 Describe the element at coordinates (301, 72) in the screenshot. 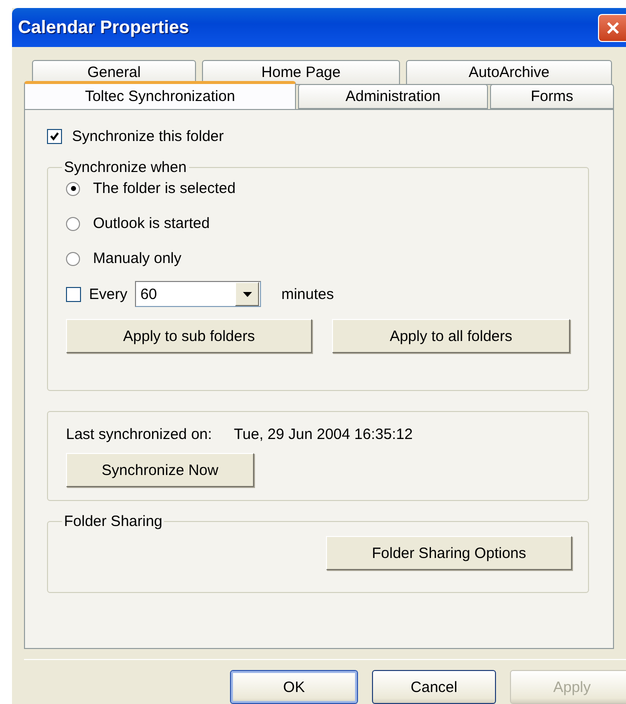

I see `tab: Home Page` at that location.